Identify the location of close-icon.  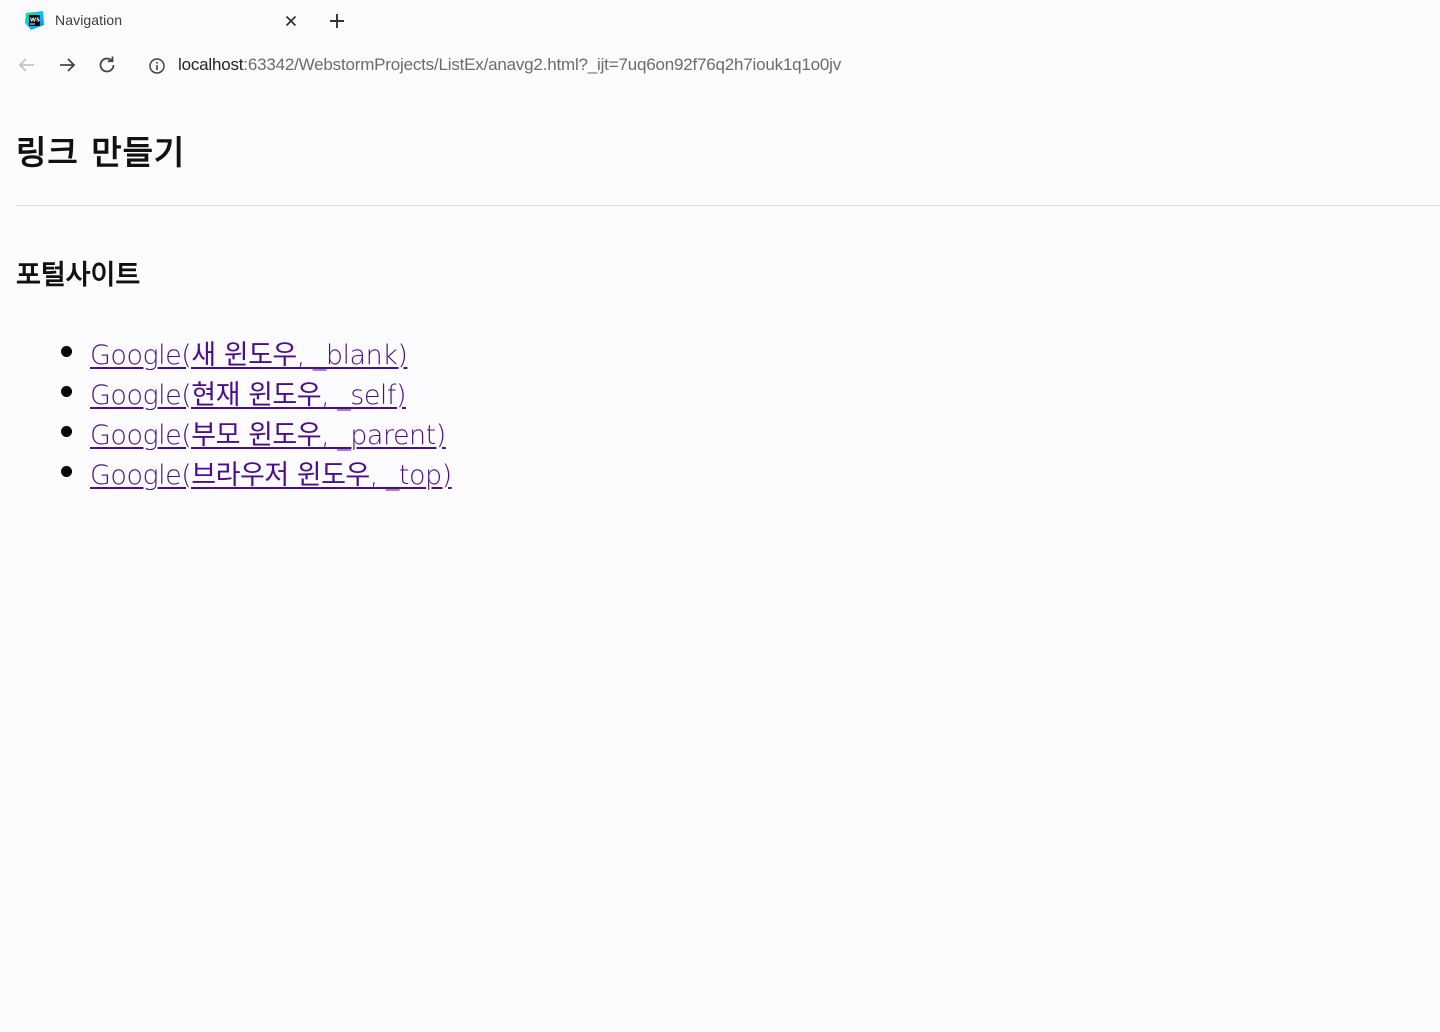
(291, 21).